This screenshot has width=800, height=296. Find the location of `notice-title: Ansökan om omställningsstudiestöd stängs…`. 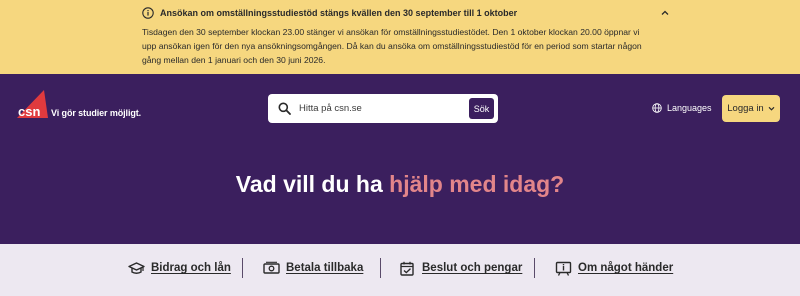

notice-title: Ansökan om omställningsstudiestöd stängs… is located at coordinates (339, 13).